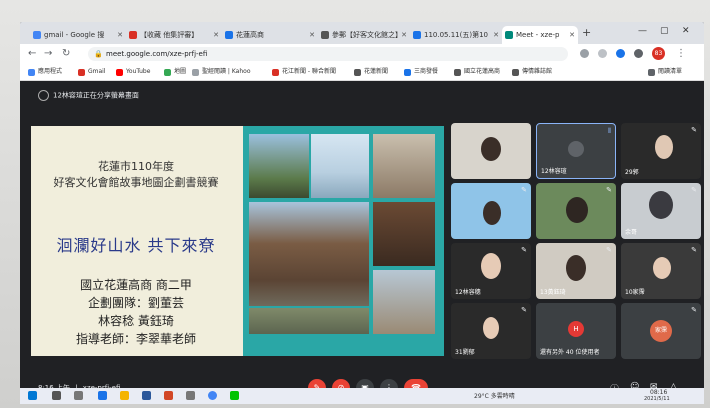  Describe the element at coordinates (136, 321) in the screenshot. I see `slide-members: 林容稔 黃鈺琦` at that location.